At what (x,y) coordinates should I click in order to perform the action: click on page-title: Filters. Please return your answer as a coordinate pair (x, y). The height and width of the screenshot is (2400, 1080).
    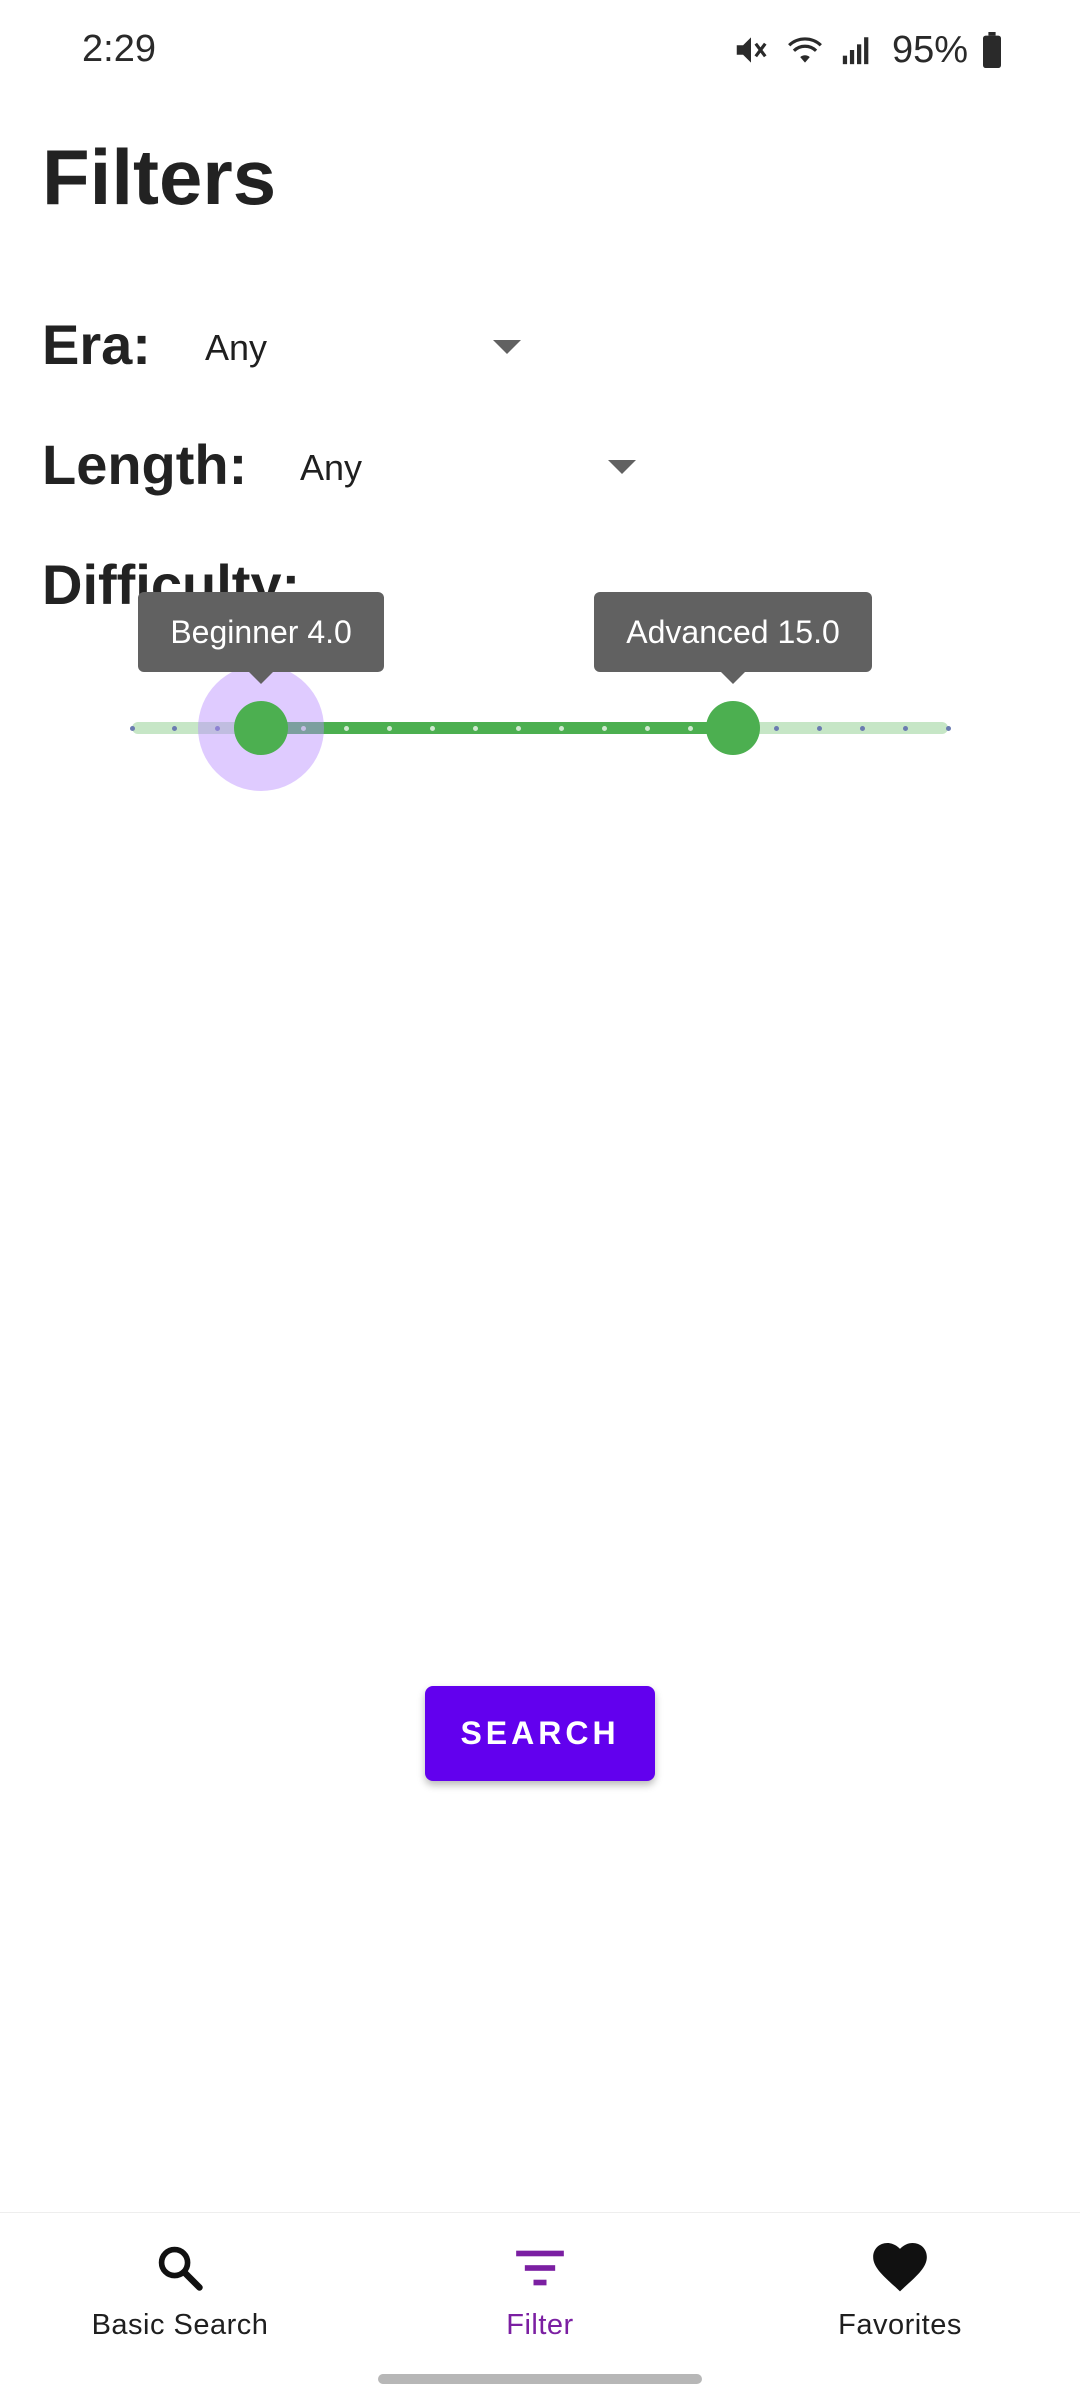
    Looking at the image, I should click on (159, 177).